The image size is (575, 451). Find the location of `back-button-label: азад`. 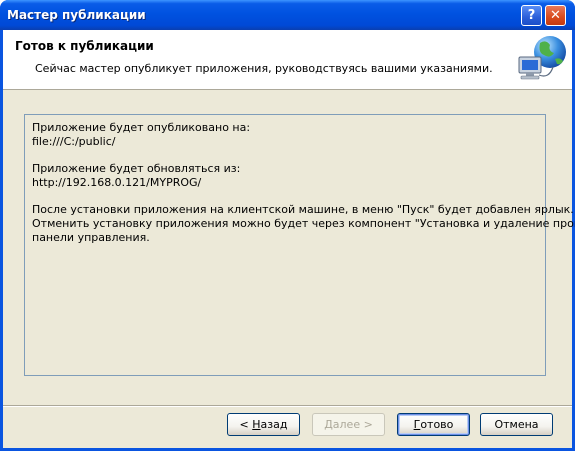

back-button-label: азад is located at coordinates (274, 424).